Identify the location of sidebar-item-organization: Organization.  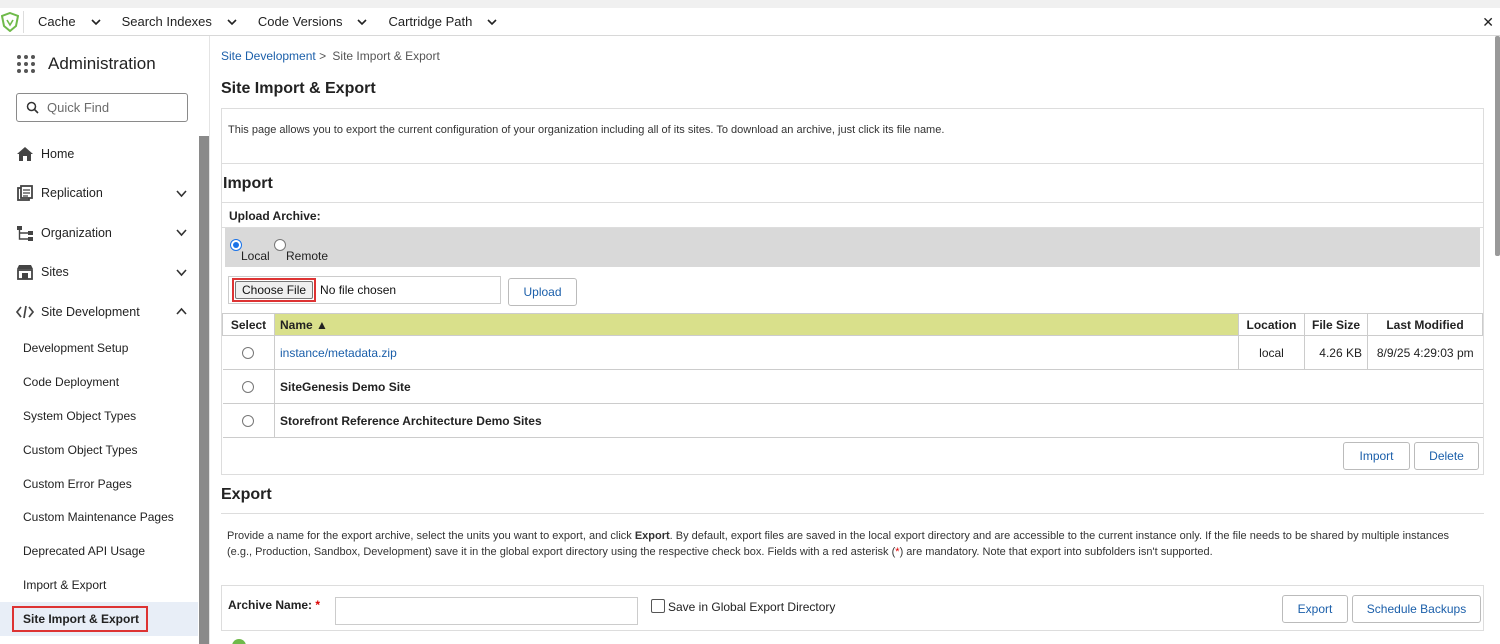
(99, 233).